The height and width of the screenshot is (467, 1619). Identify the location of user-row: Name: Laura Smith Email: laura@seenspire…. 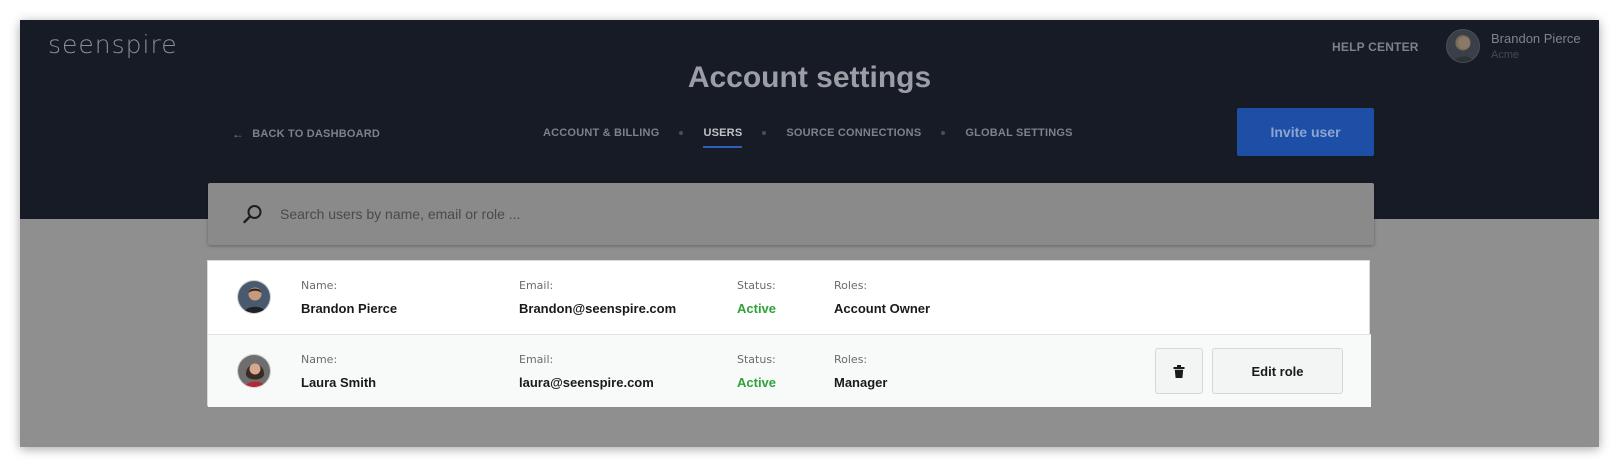
(789, 370).